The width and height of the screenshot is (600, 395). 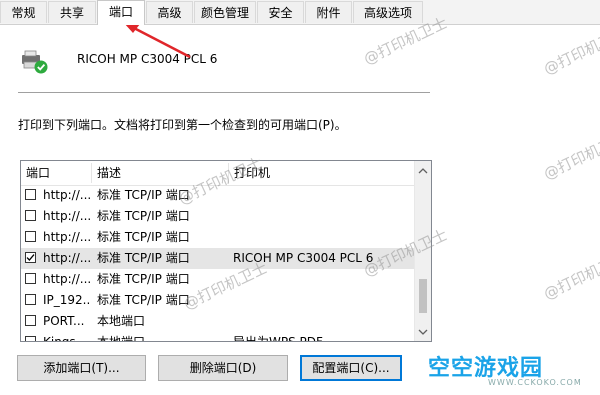 I want to click on table-row: PORT... 本地端口, so click(x=217, y=321).